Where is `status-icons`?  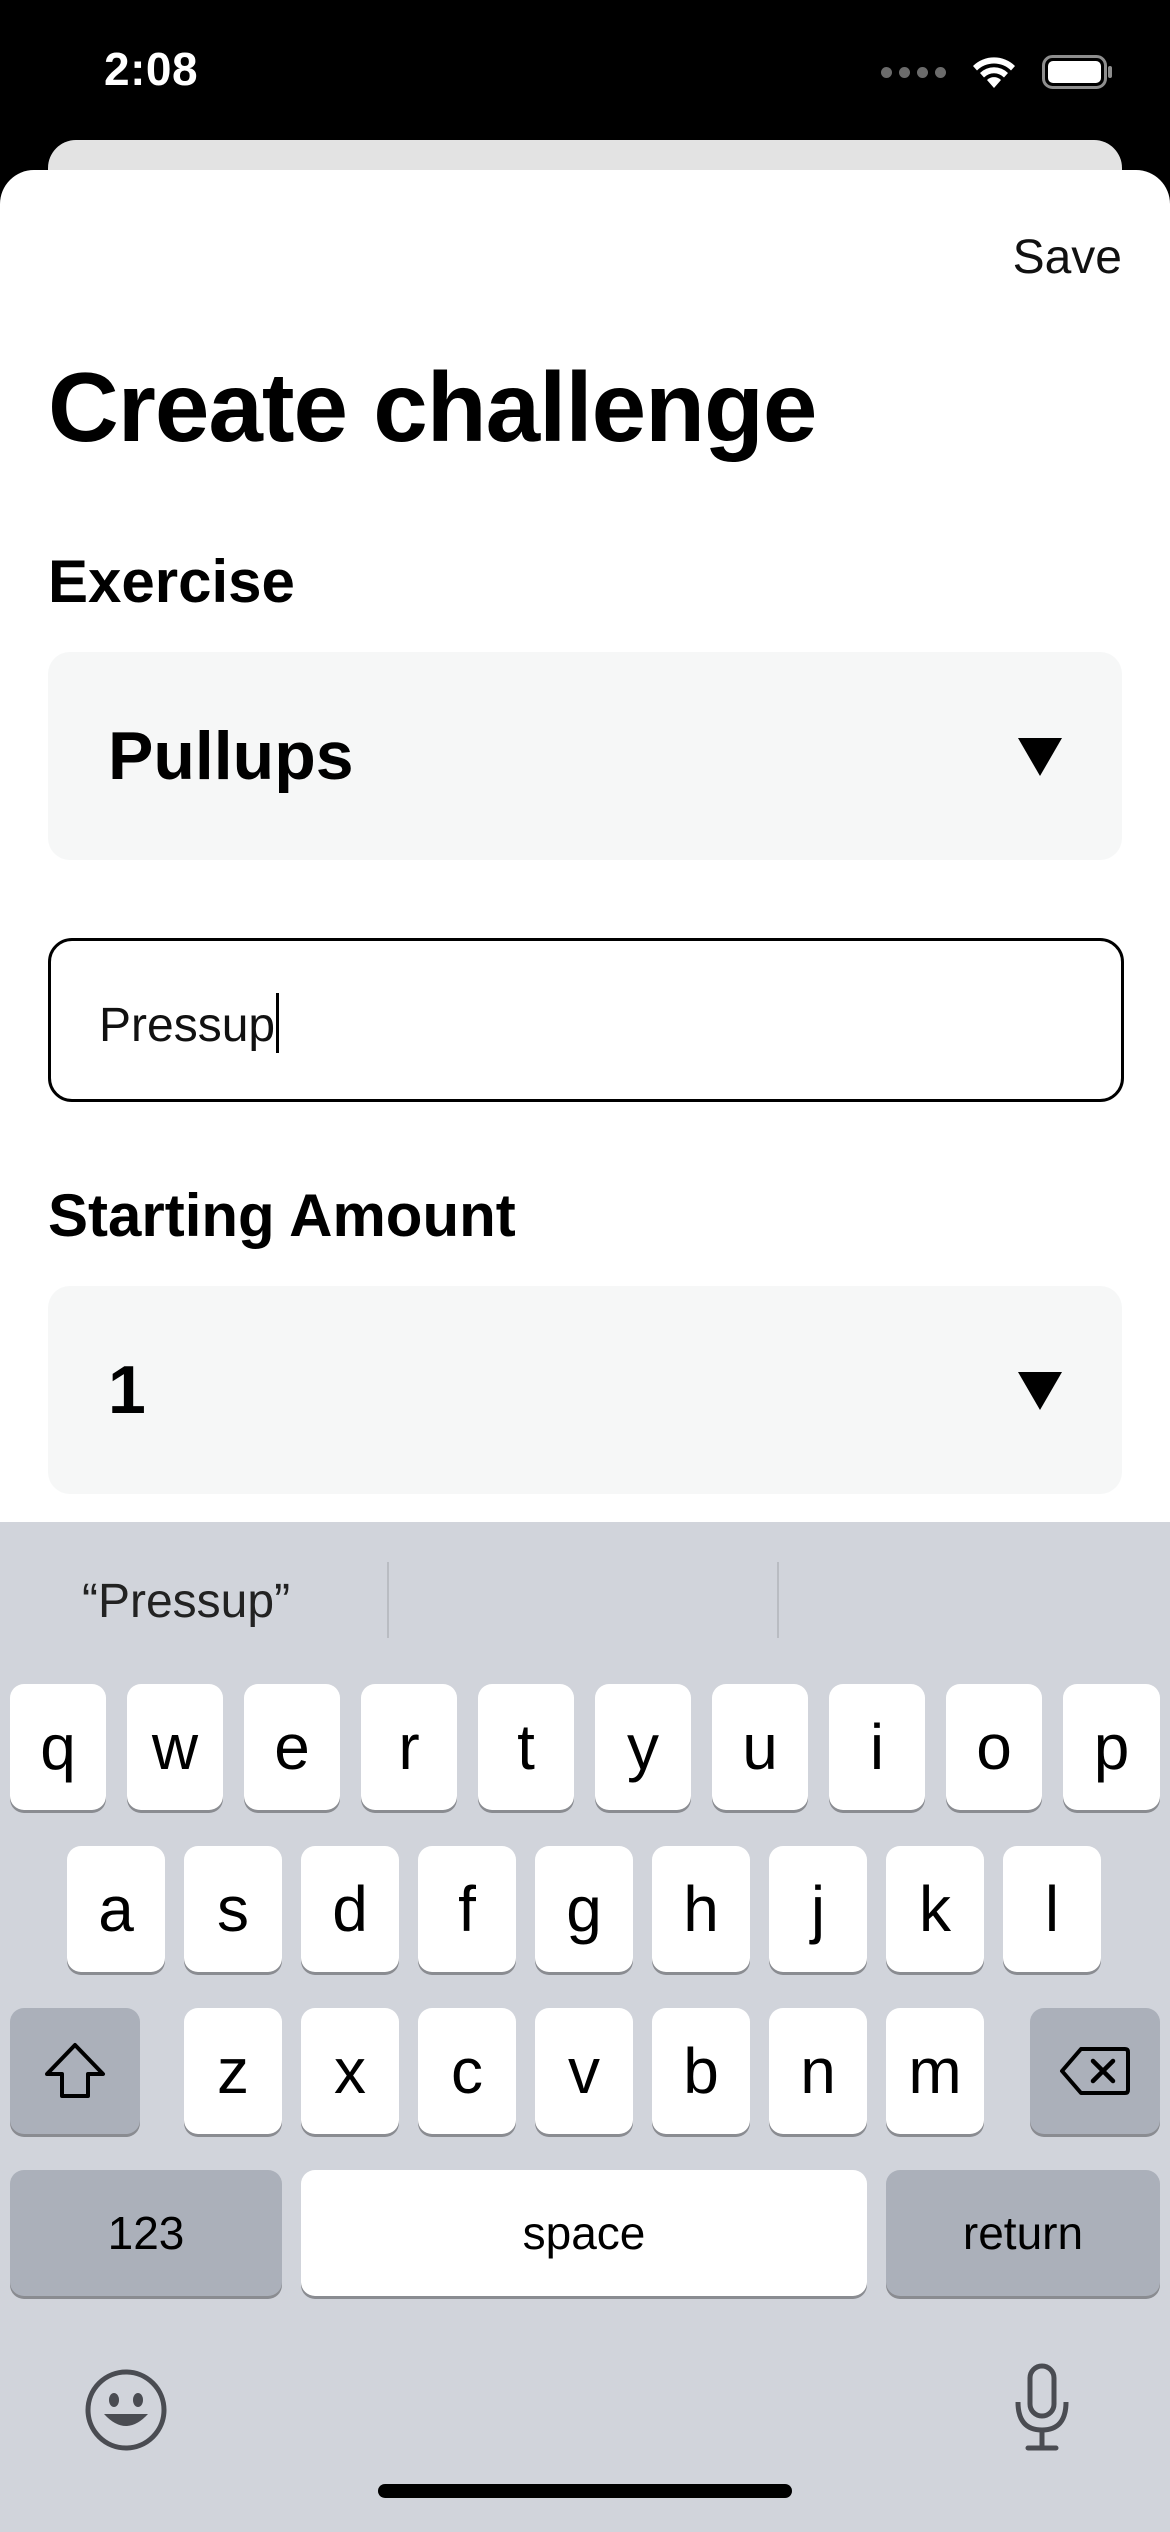
status-icons is located at coordinates (997, 72).